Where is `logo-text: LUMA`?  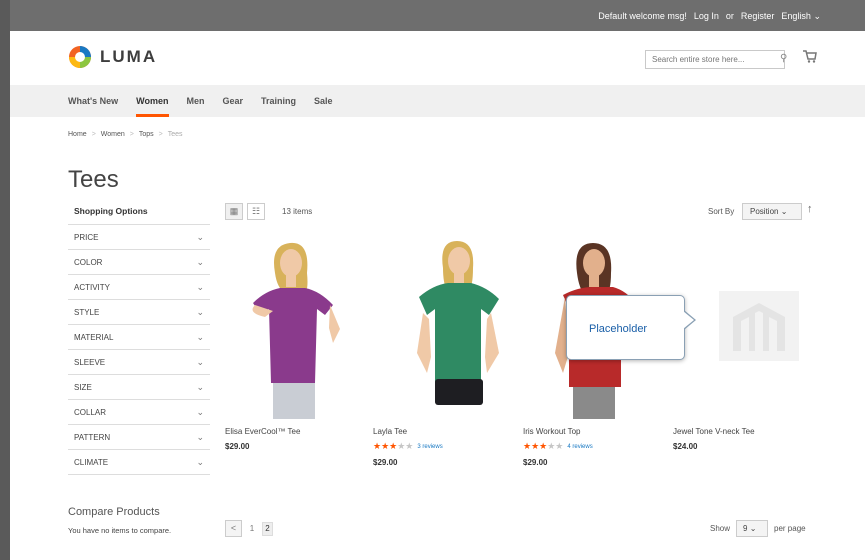 logo-text: LUMA is located at coordinates (129, 56).